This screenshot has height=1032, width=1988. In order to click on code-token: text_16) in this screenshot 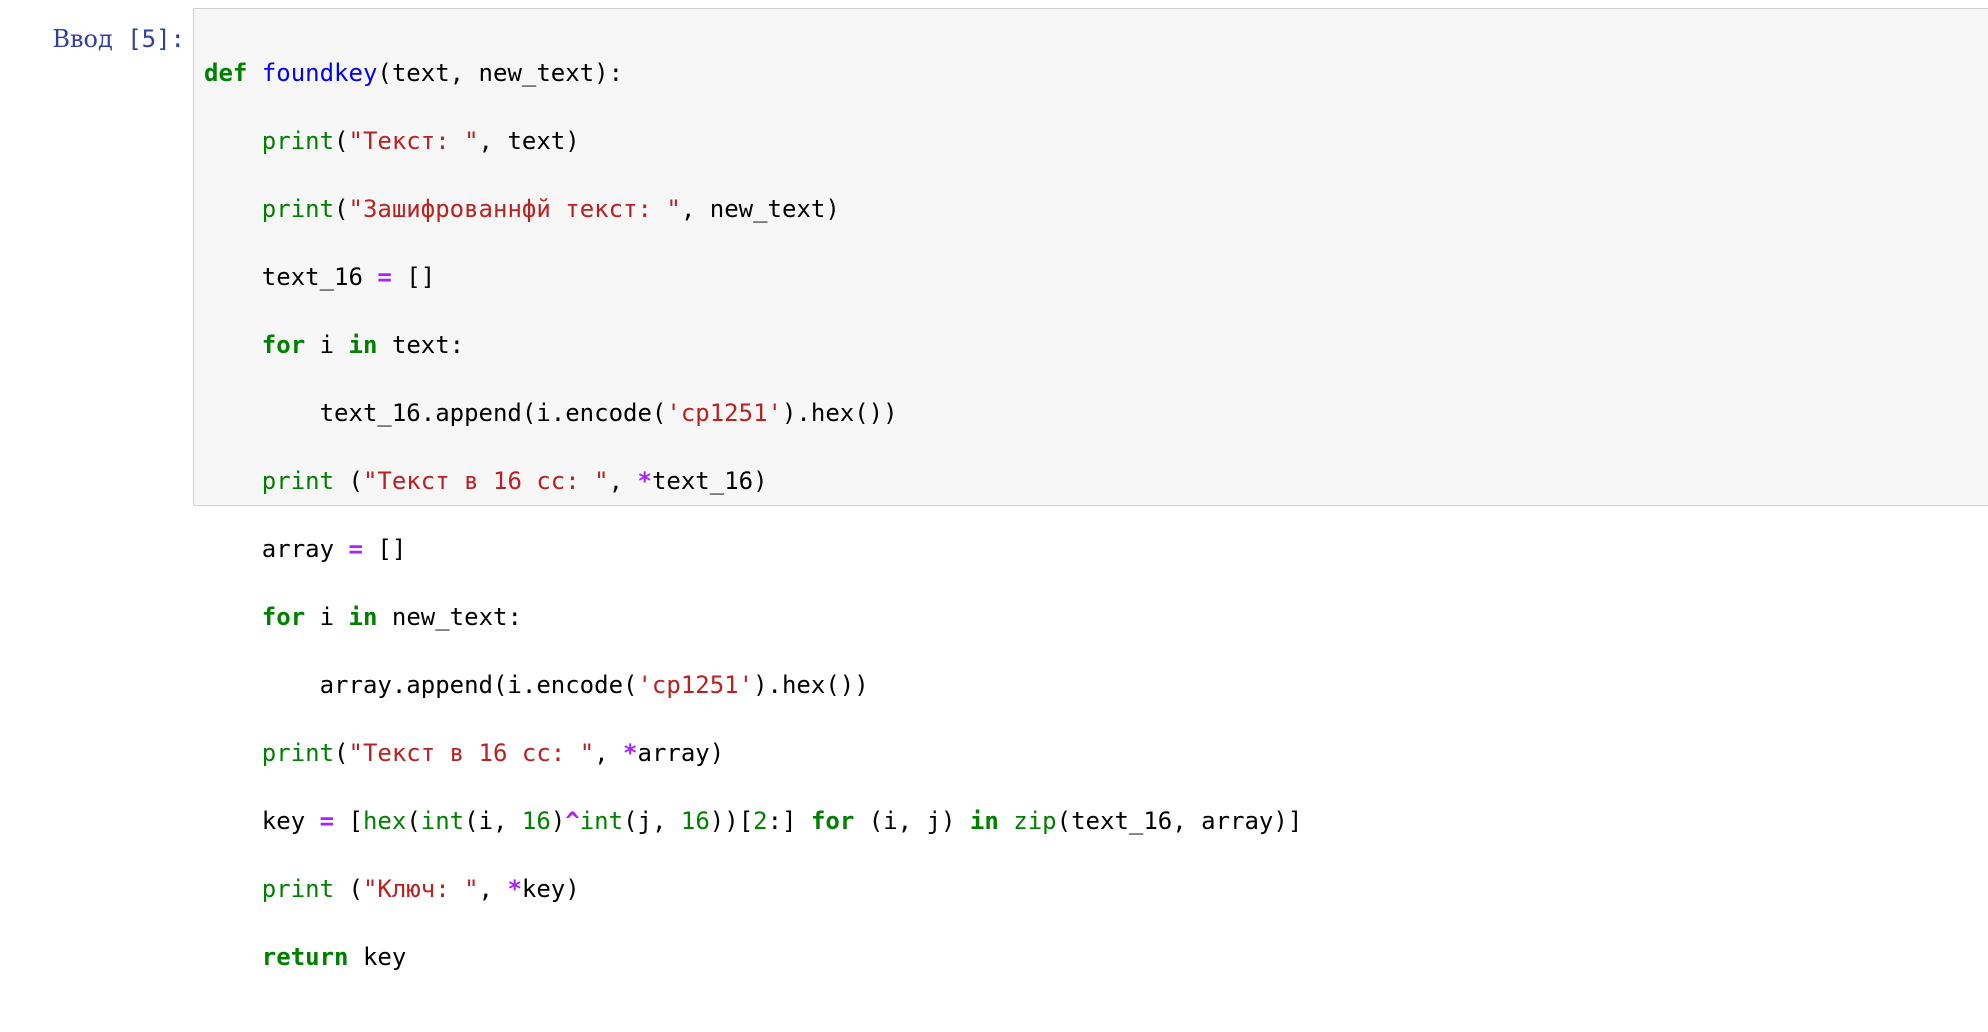, I will do `click(709, 481)`.